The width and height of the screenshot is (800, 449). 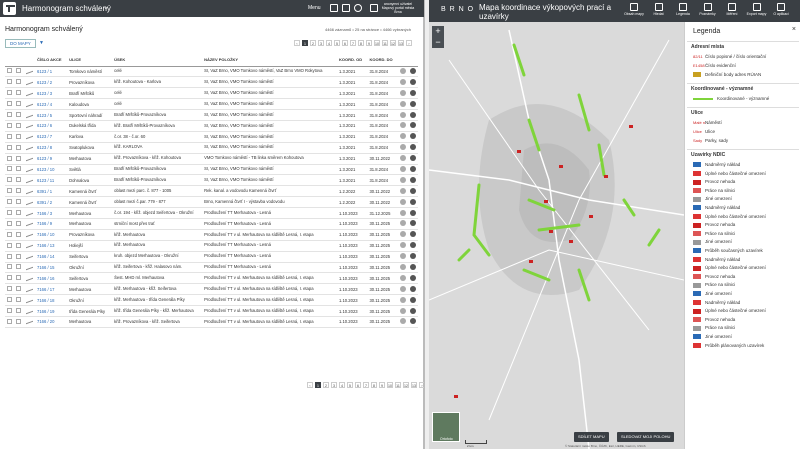 What do you see at coordinates (321, 43) in the screenshot?
I see `page-number: 3` at bounding box center [321, 43].